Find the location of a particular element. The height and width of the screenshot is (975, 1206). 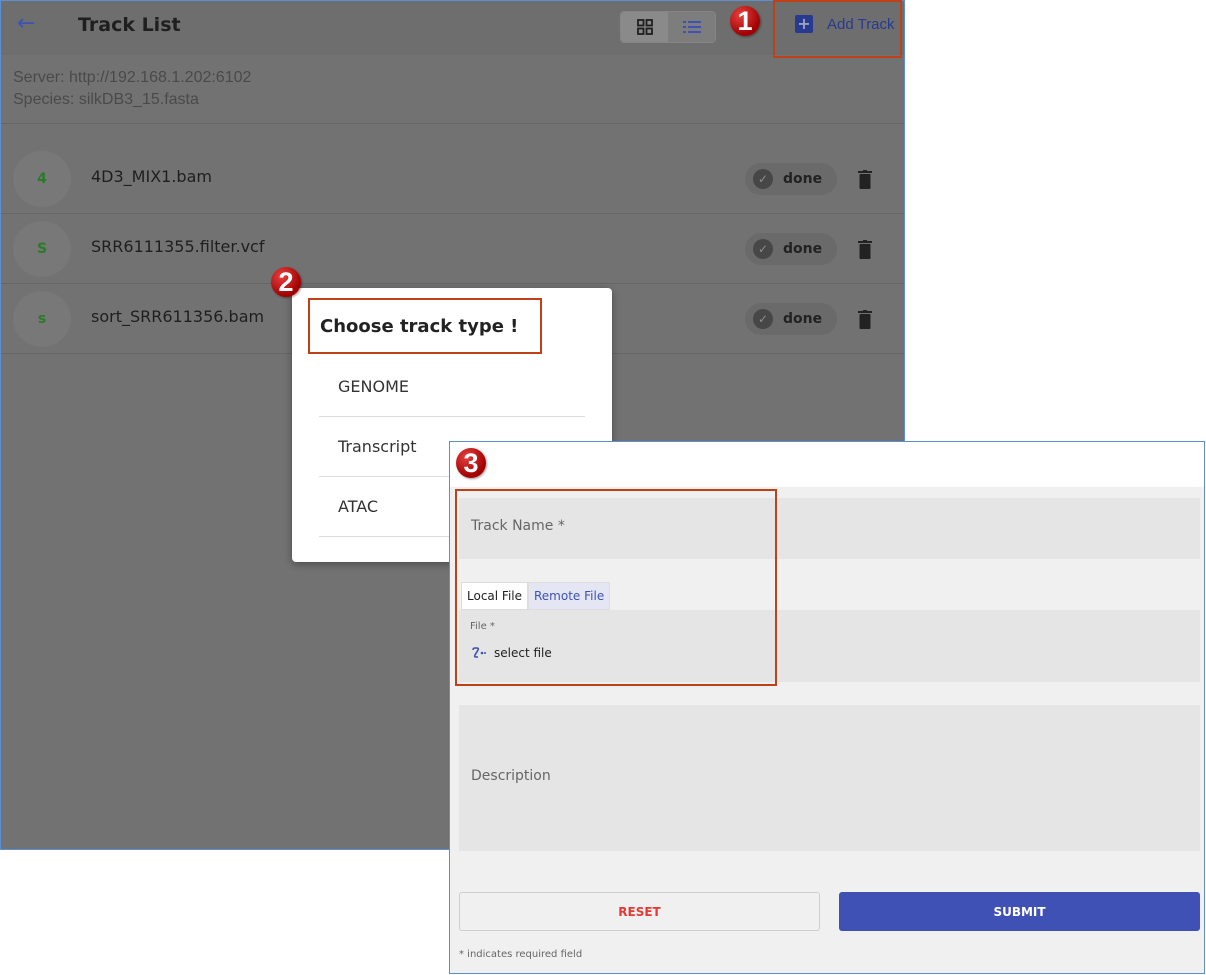

file-source-tabs: Local File Remote File is located at coordinates (536, 596).